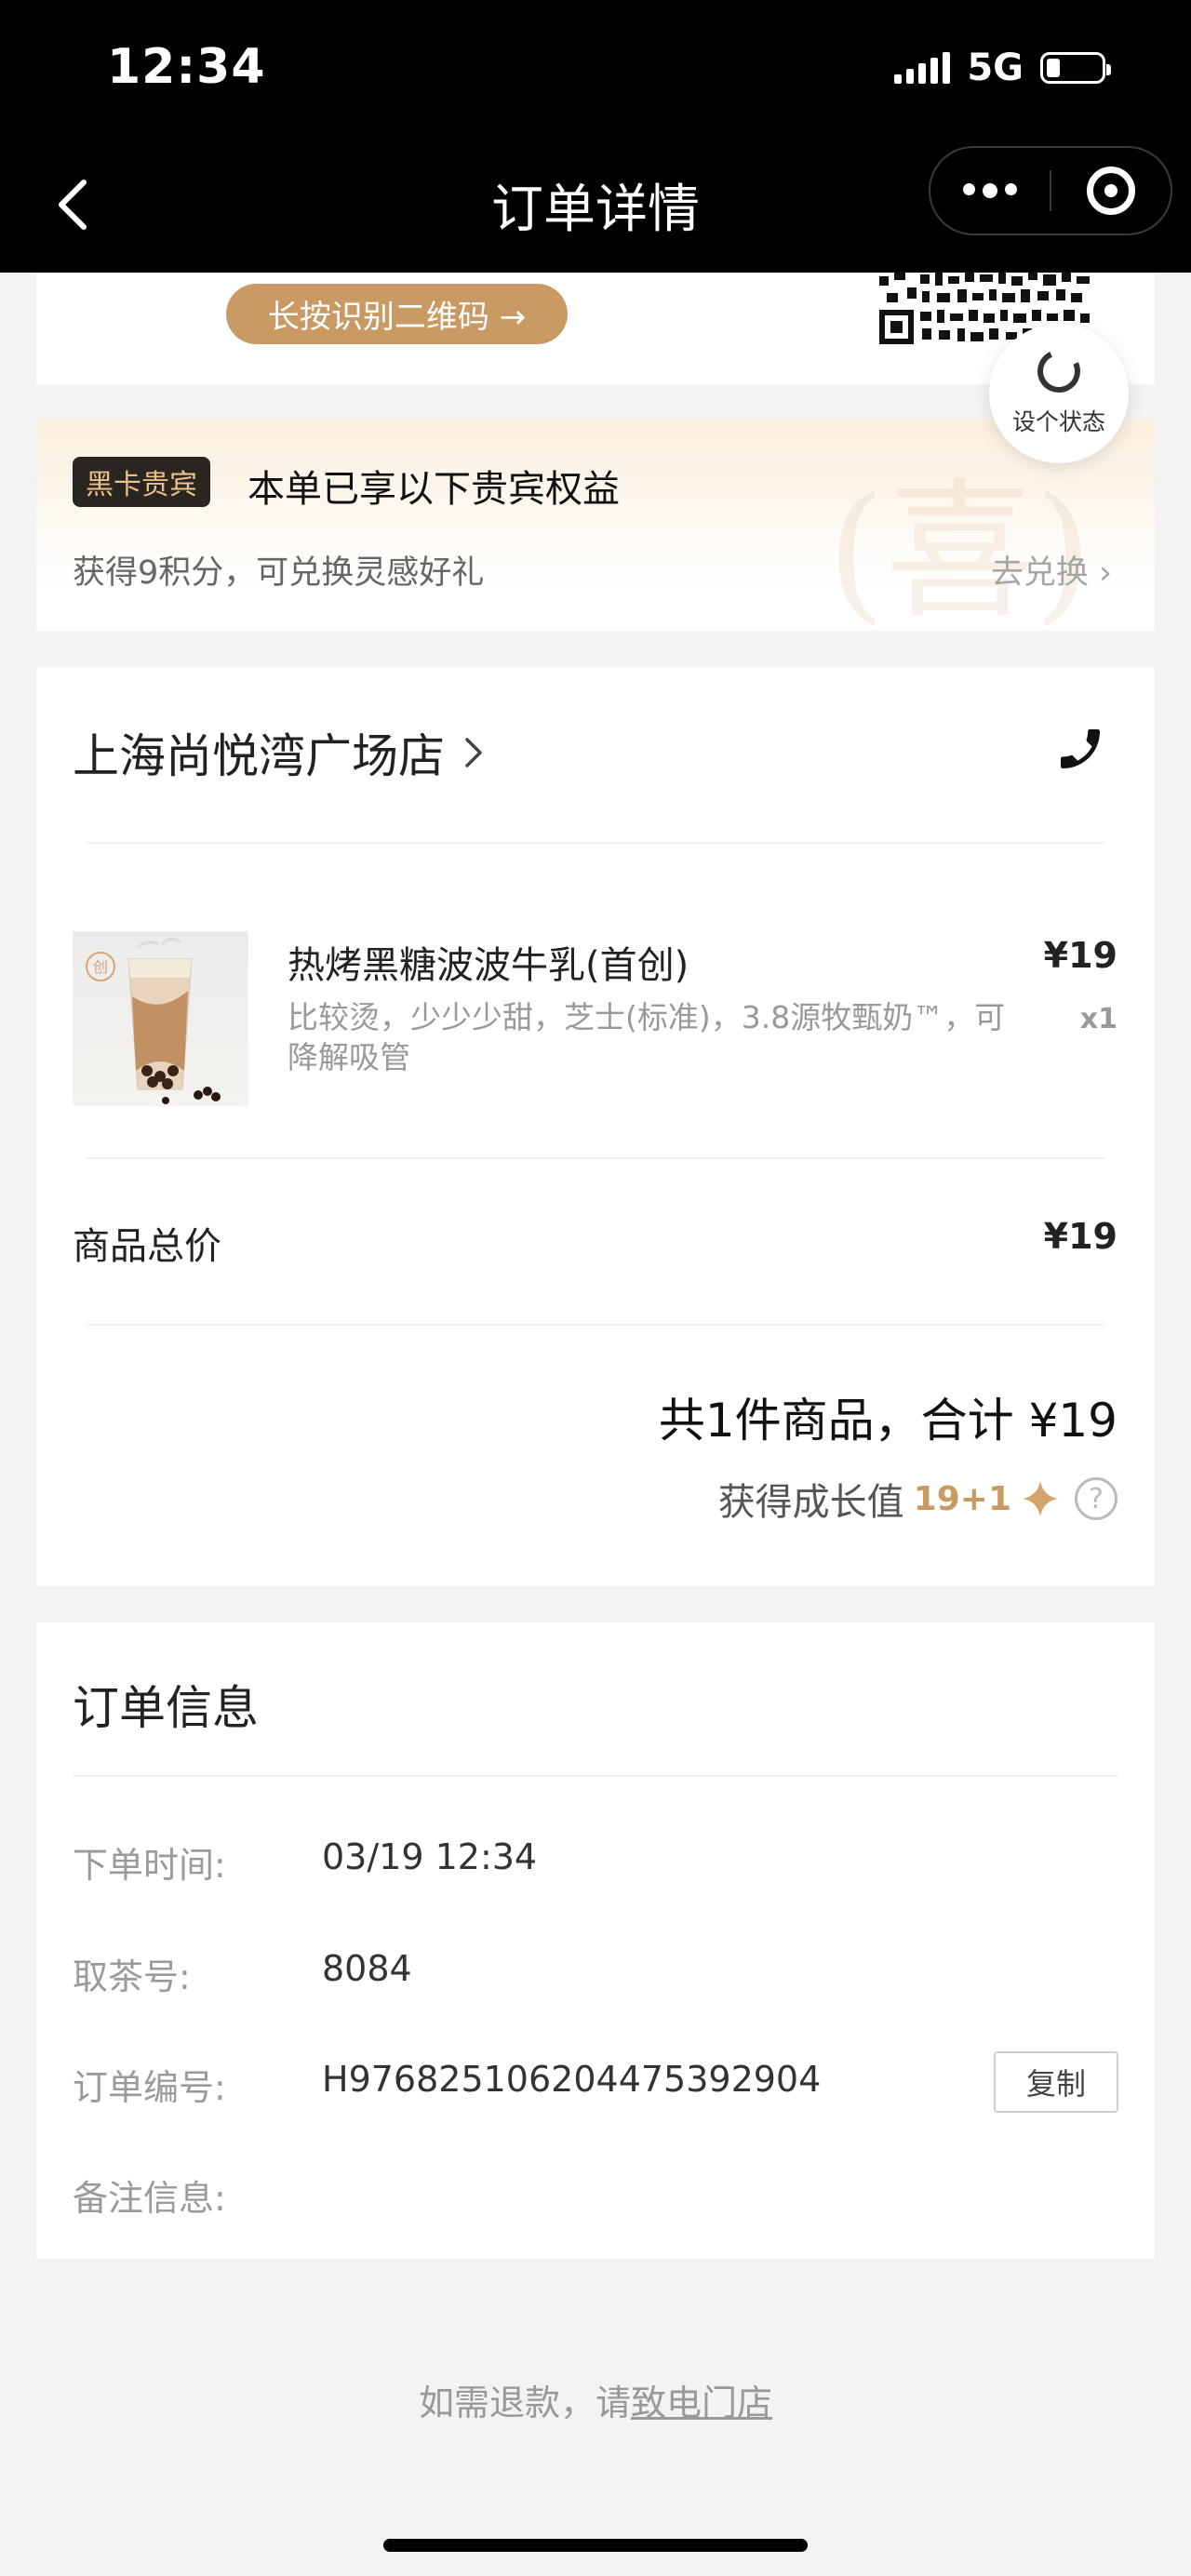 Image resolution: width=1191 pixels, height=2576 pixels. I want to click on order-info-title: 订单信息, so click(166, 1708).